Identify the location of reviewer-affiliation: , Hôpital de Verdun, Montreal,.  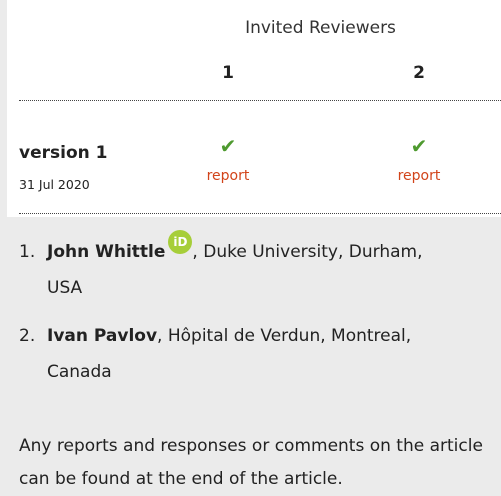
(284, 336).